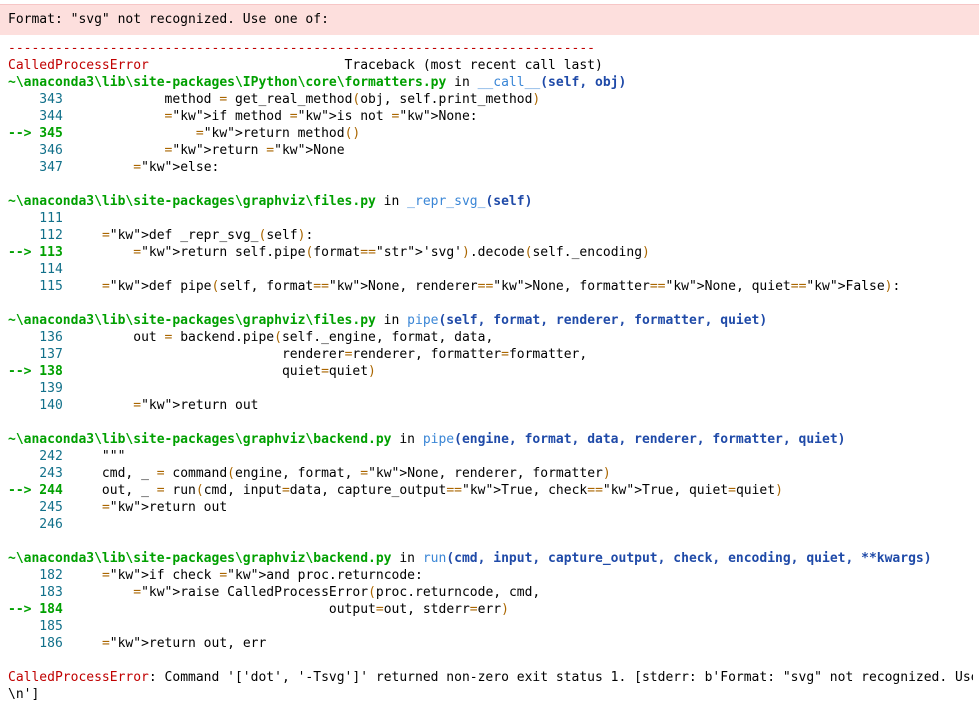 The height and width of the screenshot is (711, 979). I want to click on code-text: output=out, stderr=err), so click(289, 609).